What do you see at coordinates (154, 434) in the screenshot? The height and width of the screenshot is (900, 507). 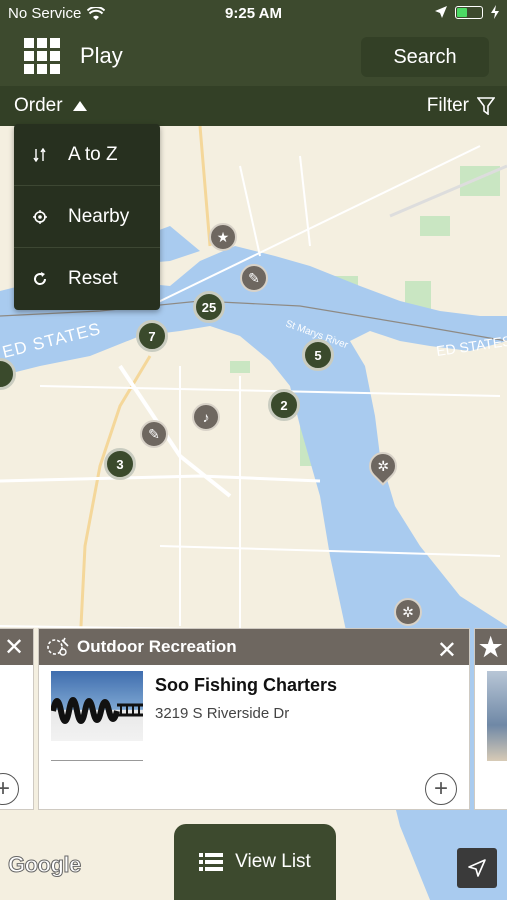 I see `arts-marker-icon-2: ✎` at bounding box center [154, 434].